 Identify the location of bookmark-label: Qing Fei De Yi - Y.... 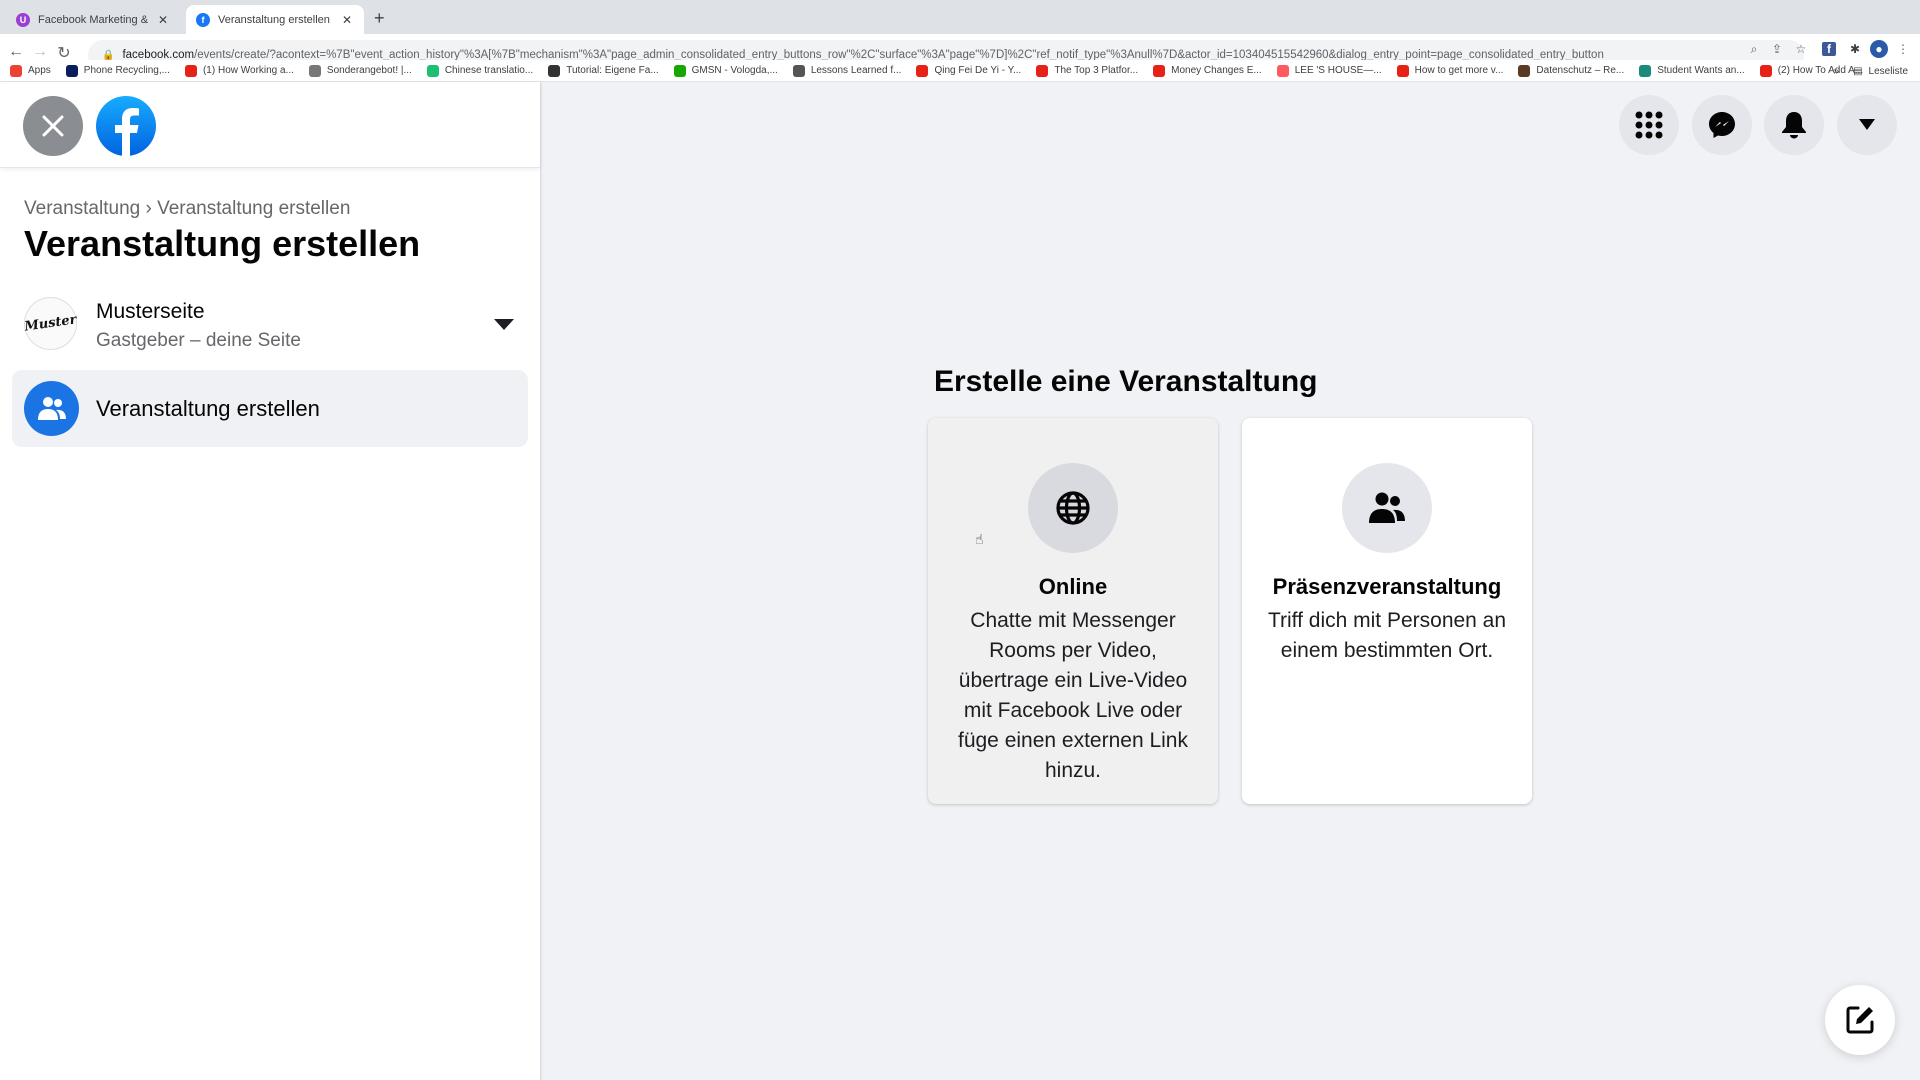
(978, 70).